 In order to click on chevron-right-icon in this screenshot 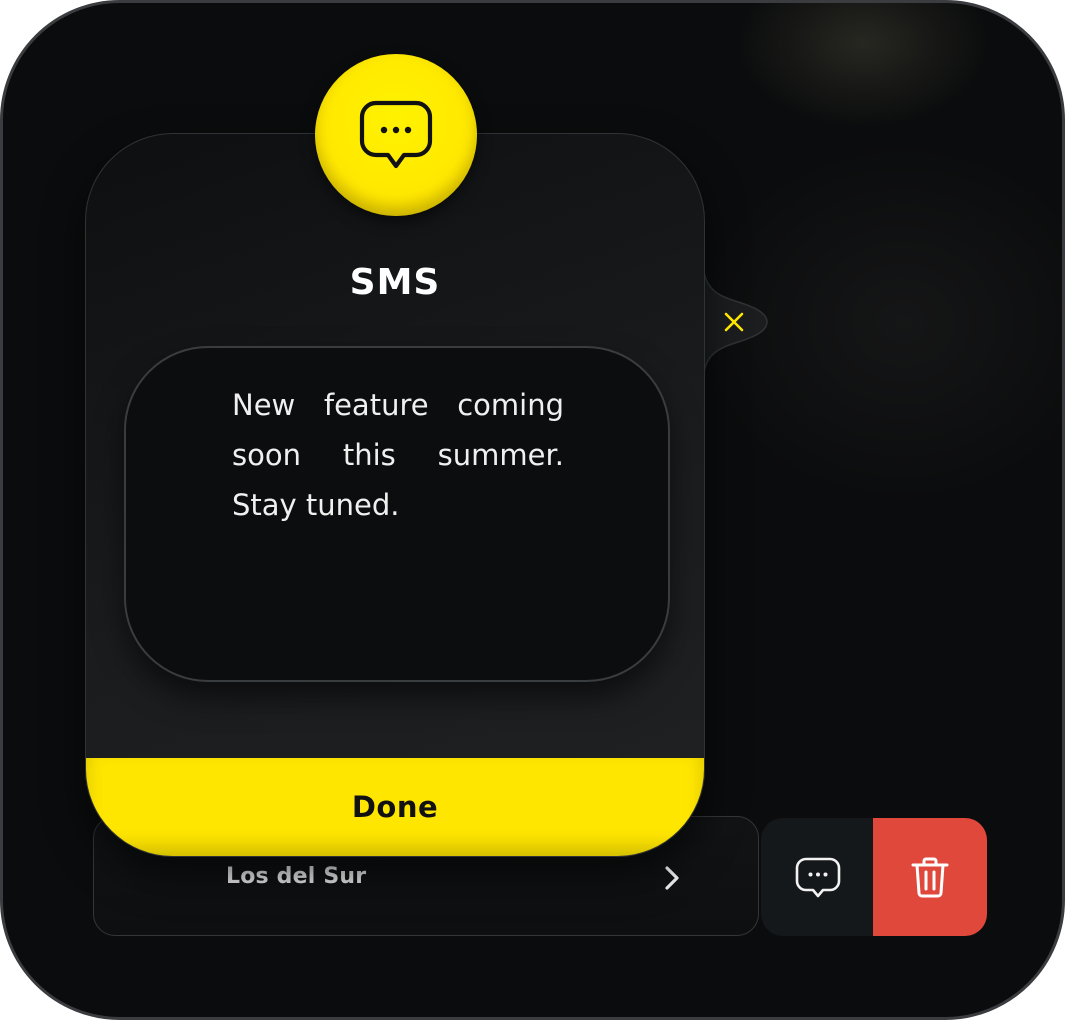, I will do `click(672, 878)`.